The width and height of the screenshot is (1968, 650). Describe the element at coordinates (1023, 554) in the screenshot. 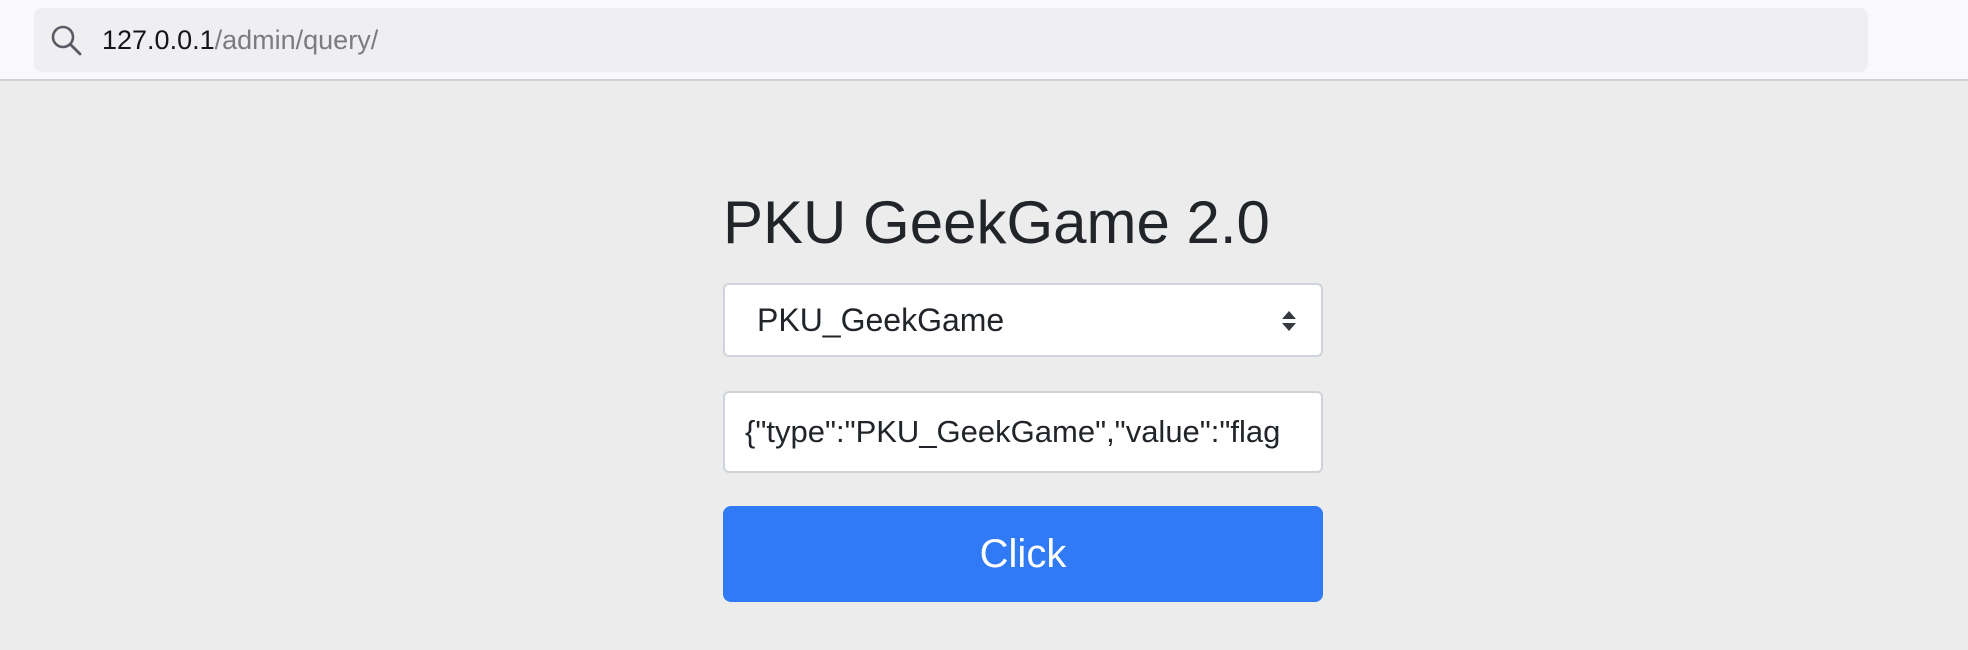

I see `click-button: Click` at that location.